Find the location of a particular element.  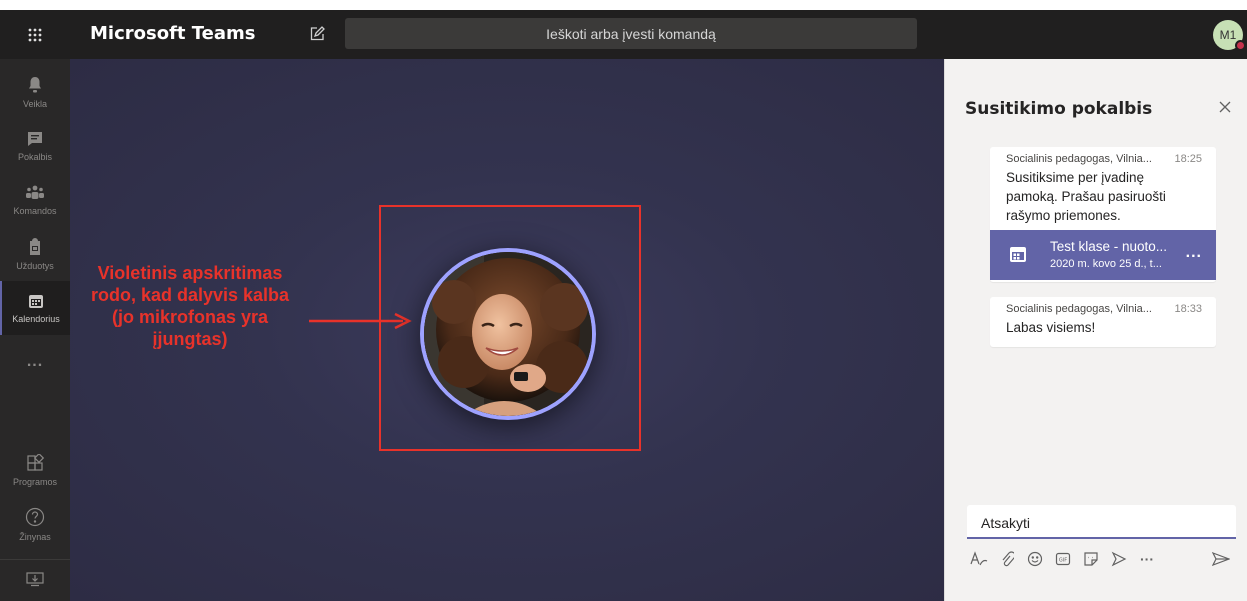

search-input: Ieškoti arba įvesti komandą is located at coordinates (631, 33).